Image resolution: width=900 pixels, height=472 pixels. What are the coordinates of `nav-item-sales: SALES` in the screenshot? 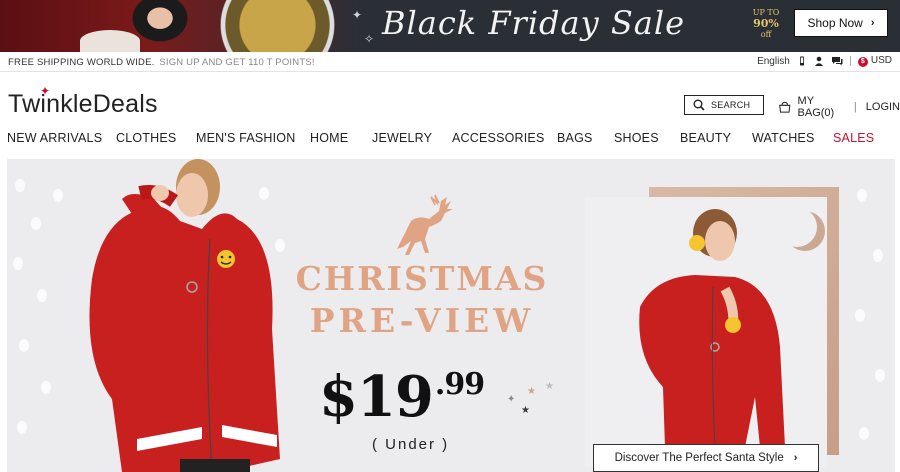 It's located at (853, 138).